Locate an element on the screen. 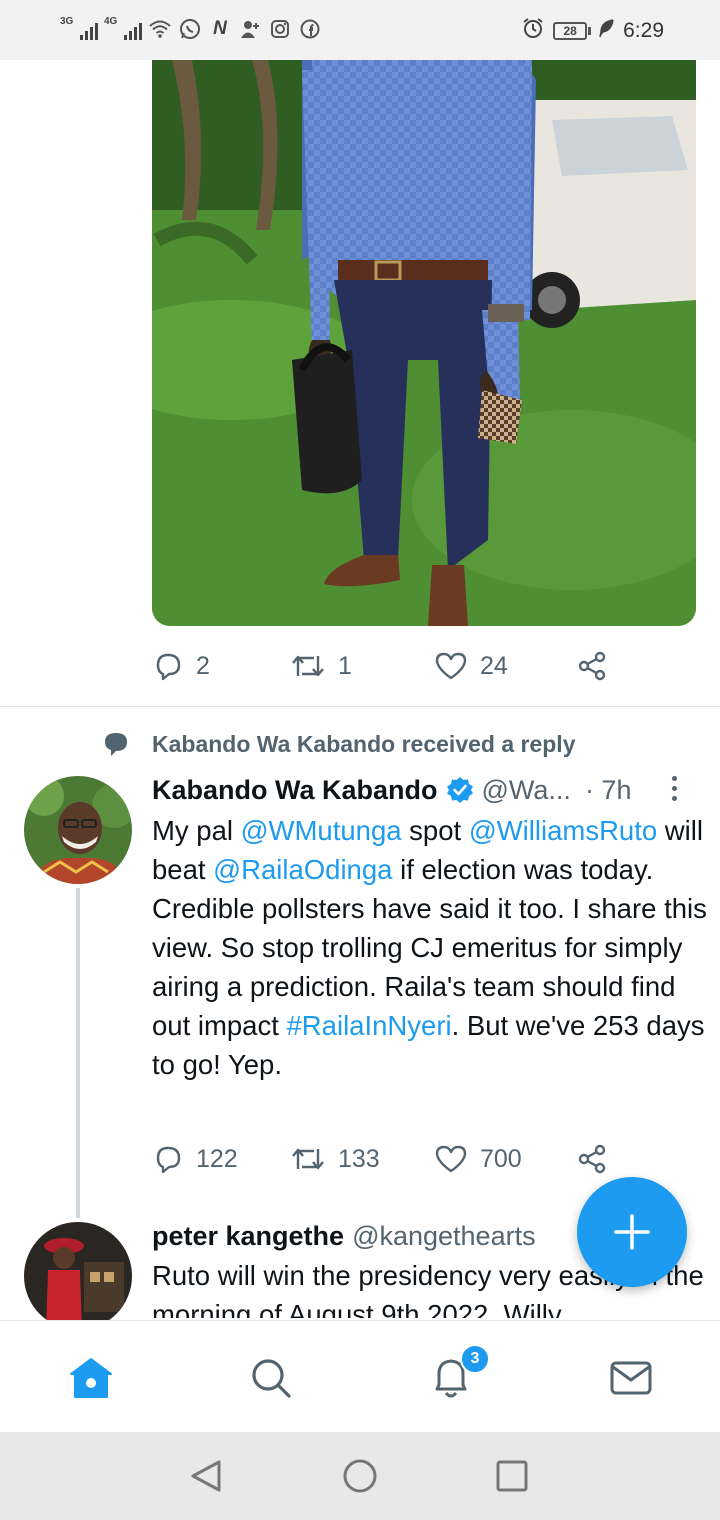  social-context: Kabando Wa Kabando received a reply is located at coordinates (339, 744).